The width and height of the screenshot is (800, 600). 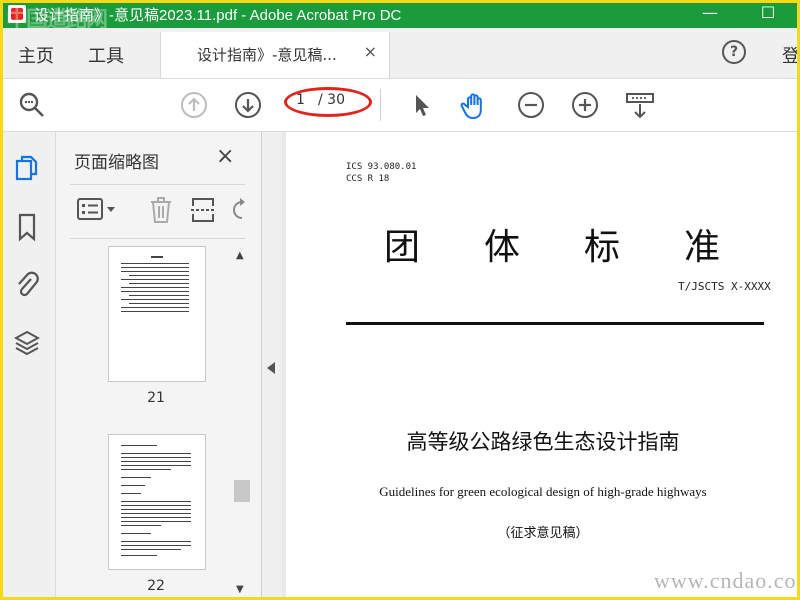 What do you see at coordinates (531, 105) in the screenshot?
I see `zoom-out-icon` at bounding box center [531, 105].